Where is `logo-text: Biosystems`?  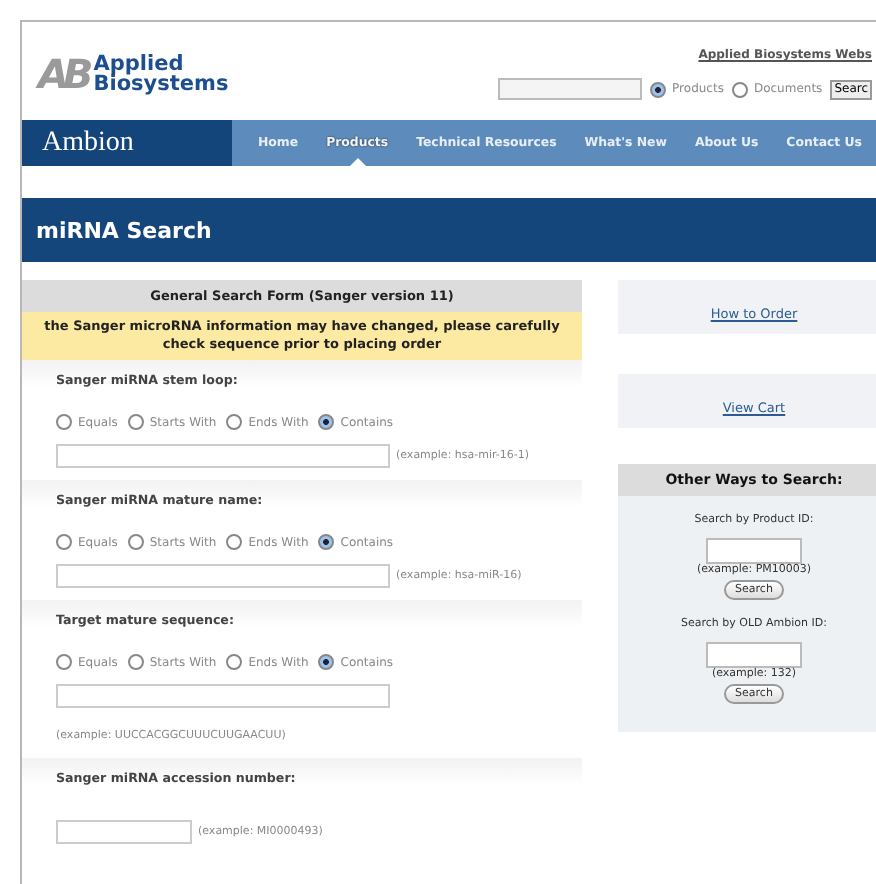
logo-text: Biosystems is located at coordinates (161, 84).